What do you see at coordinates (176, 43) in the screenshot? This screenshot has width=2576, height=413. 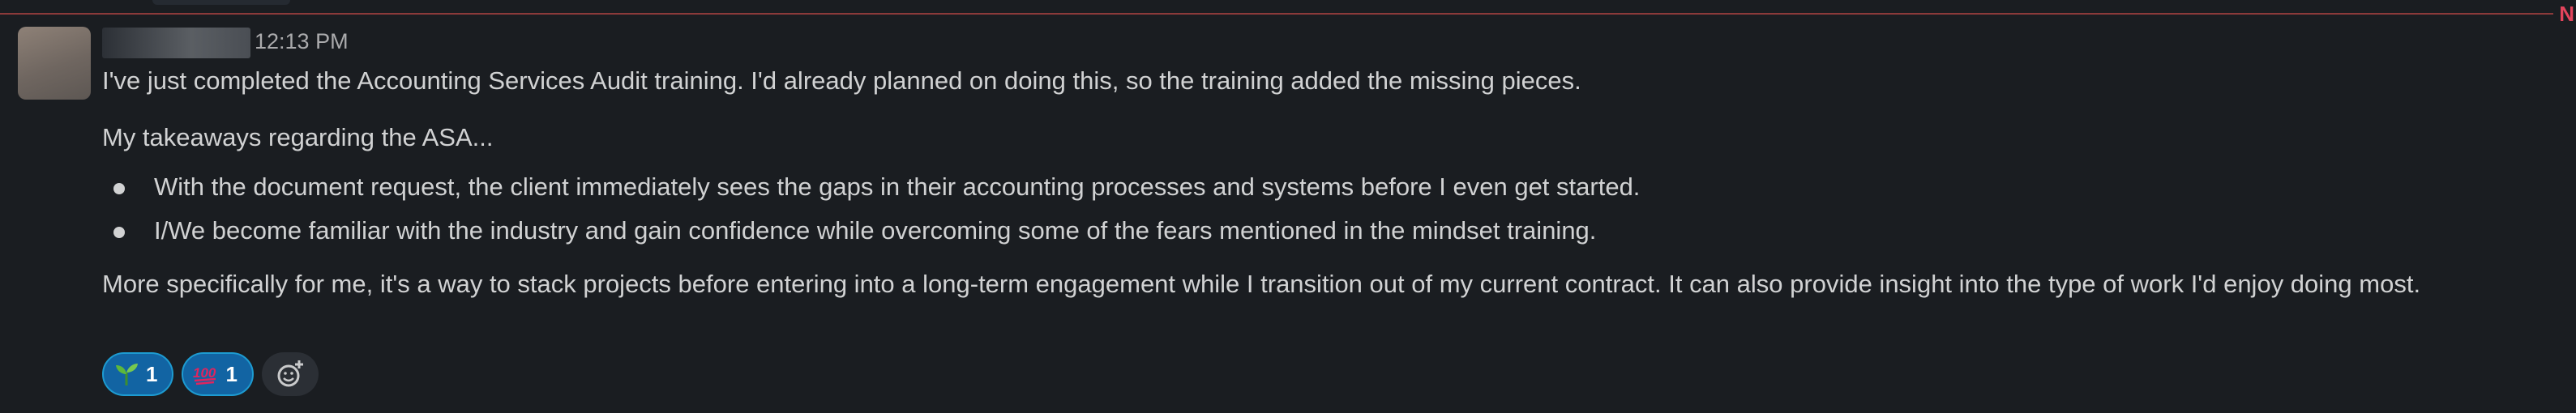 I see `sender-name-redacted` at bounding box center [176, 43].